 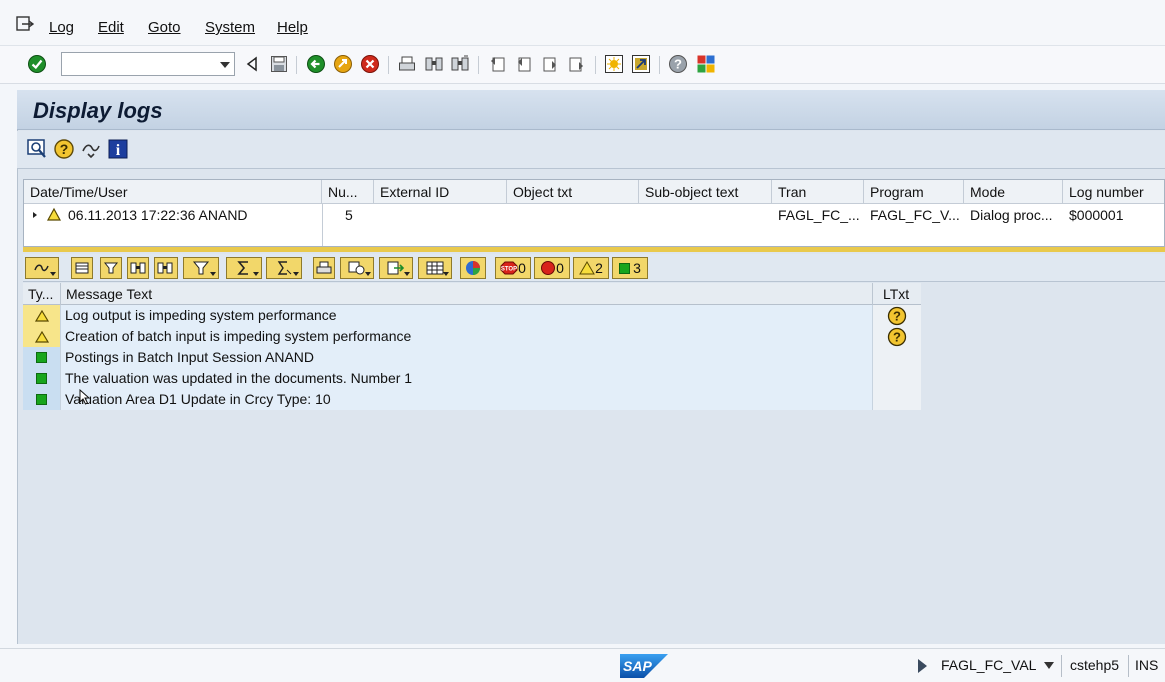 I want to click on status-insert-mode: INS, so click(x=1146, y=665).